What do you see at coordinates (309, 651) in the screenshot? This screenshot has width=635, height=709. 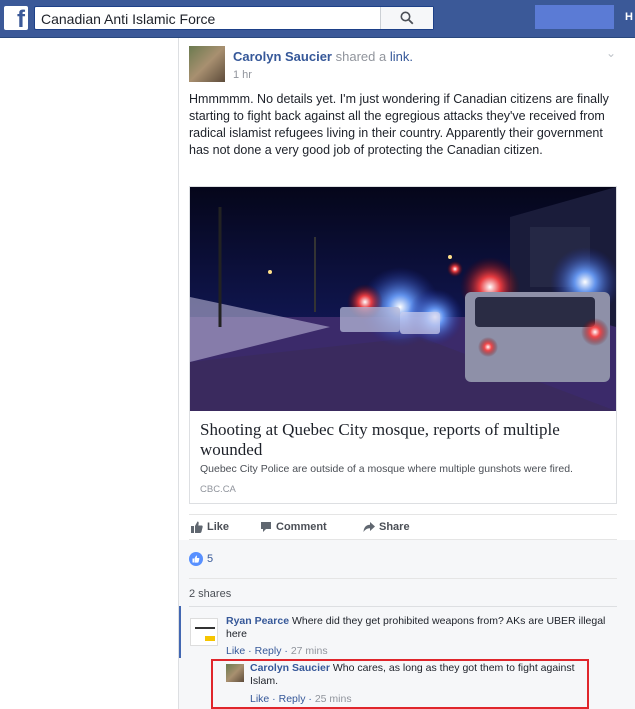 I see `comment-time: 27 mins` at bounding box center [309, 651].